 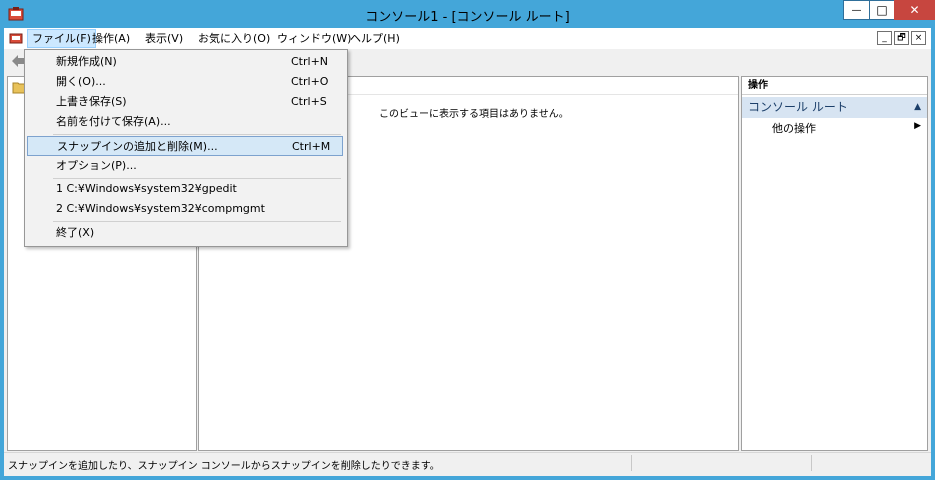 I want to click on submenu-right-icon: ▶, so click(x=917, y=126).